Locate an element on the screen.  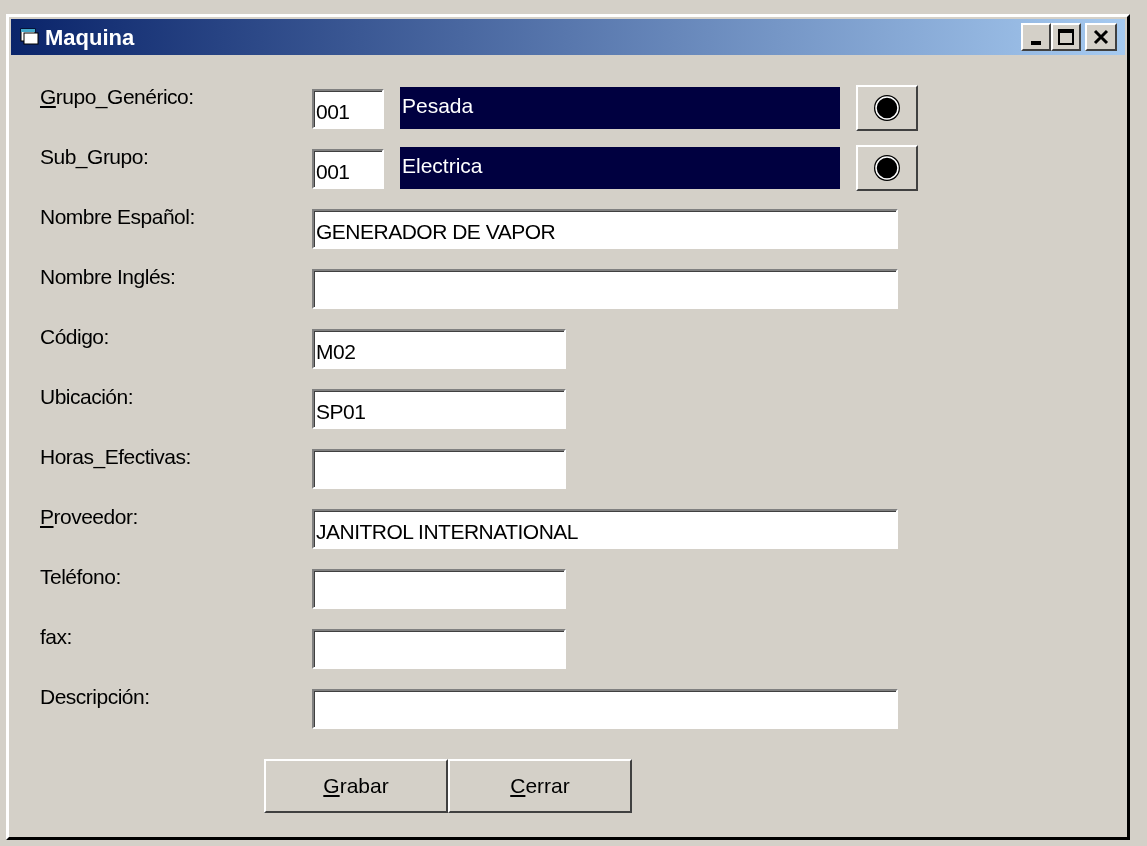
window-title: Maquina is located at coordinates (90, 37).